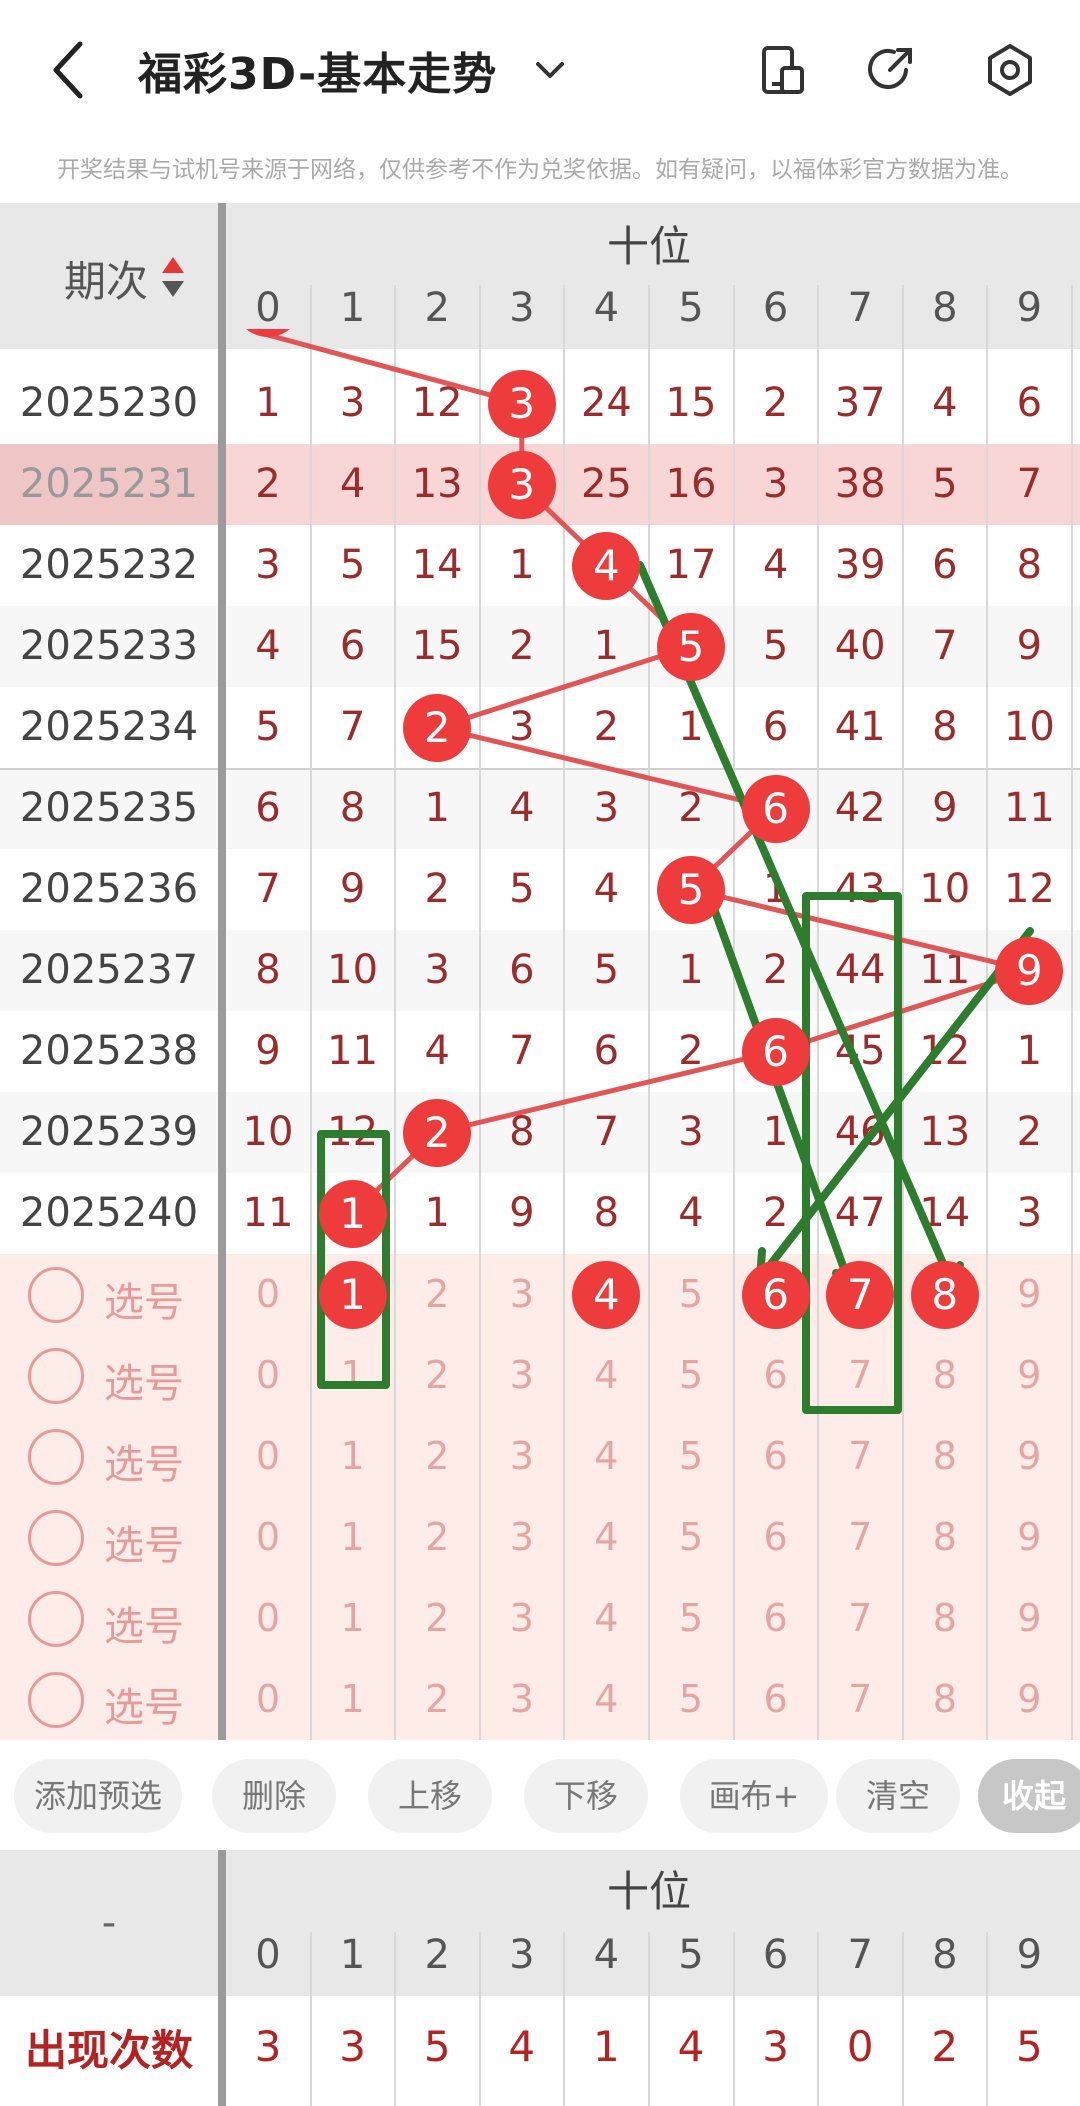 The image size is (1080, 2106). What do you see at coordinates (352, 1294) in the screenshot?
I see `selected-pick-ball: 1` at bounding box center [352, 1294].